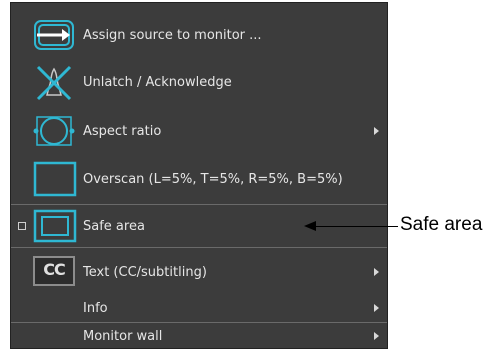  What do you see at coordinates (54, 82) in the screenshot?
I see `unlatch-icon` at bounding box center [54, 82].